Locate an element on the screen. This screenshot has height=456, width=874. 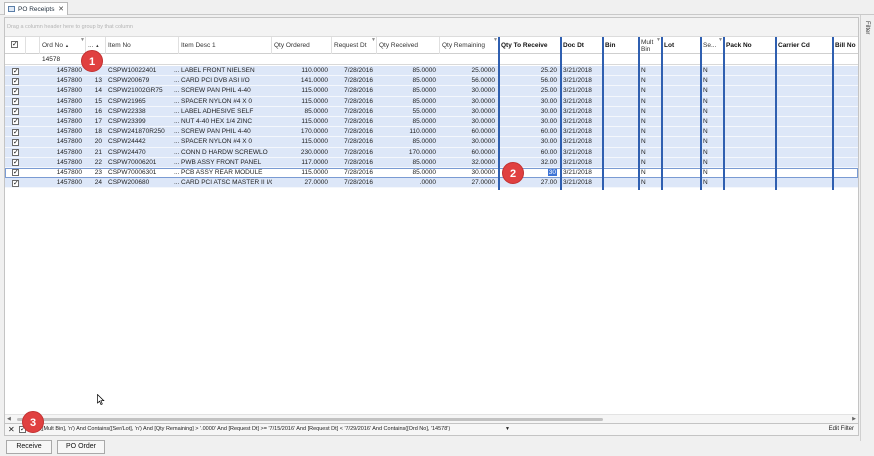
cell-qty-to-receive: 56.00 is located at coordinates (530, 81).